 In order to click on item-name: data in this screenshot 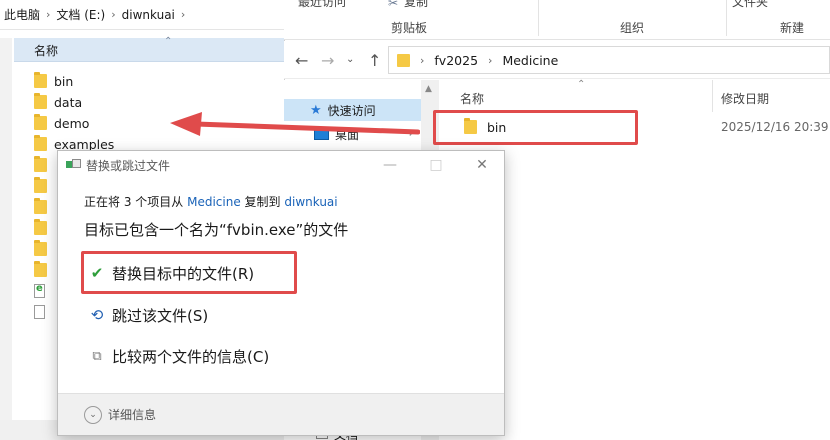, I will do `click(68, 102)`.